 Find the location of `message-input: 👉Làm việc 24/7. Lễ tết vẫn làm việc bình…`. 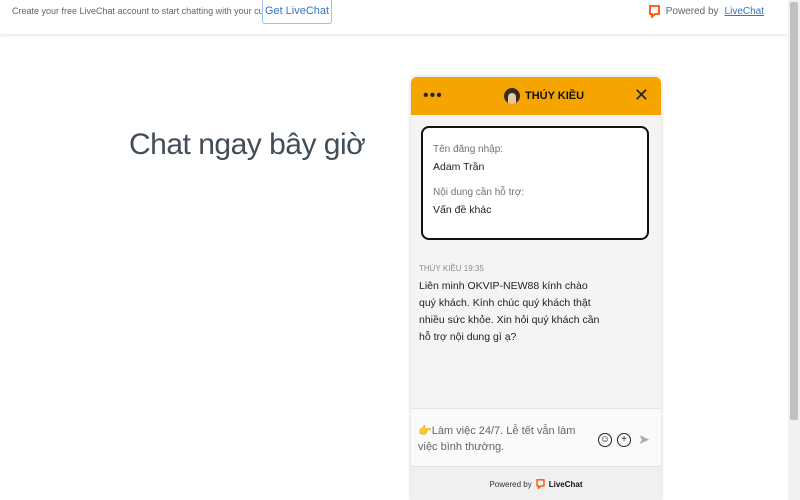

message-input: 👉Làm việc 24/7. Lễ tết vẫn làm việc bình… is located at coordinates (504, 439).